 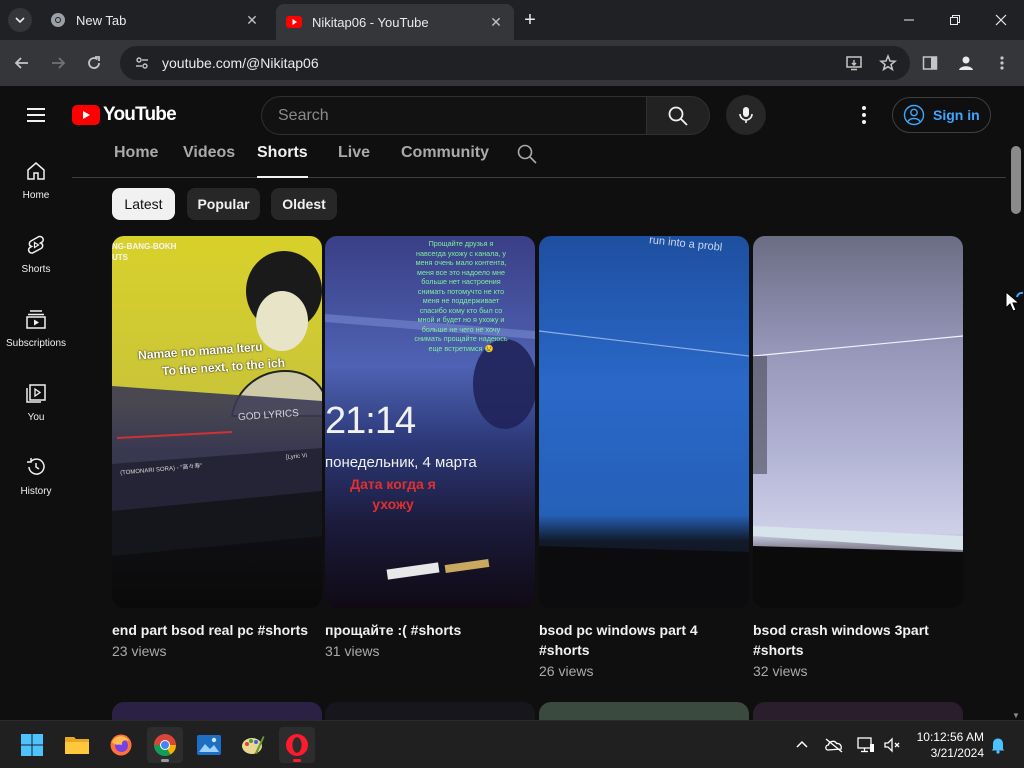 What do you see at coordinates (143, 204) in the screenshot?
I see `chip-latest: Latest` at bounding box center [143, 204].